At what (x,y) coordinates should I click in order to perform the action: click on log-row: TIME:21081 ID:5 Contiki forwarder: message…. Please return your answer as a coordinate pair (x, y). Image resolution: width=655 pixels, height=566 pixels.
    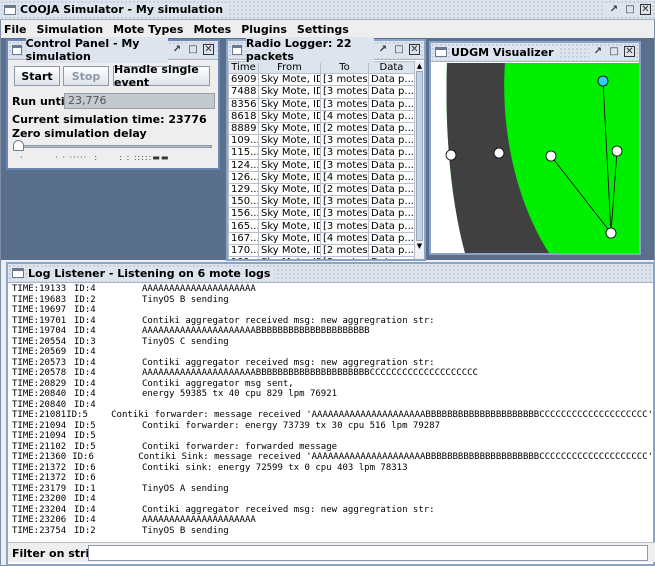
    Looking at the image, I should click on (332, 415).